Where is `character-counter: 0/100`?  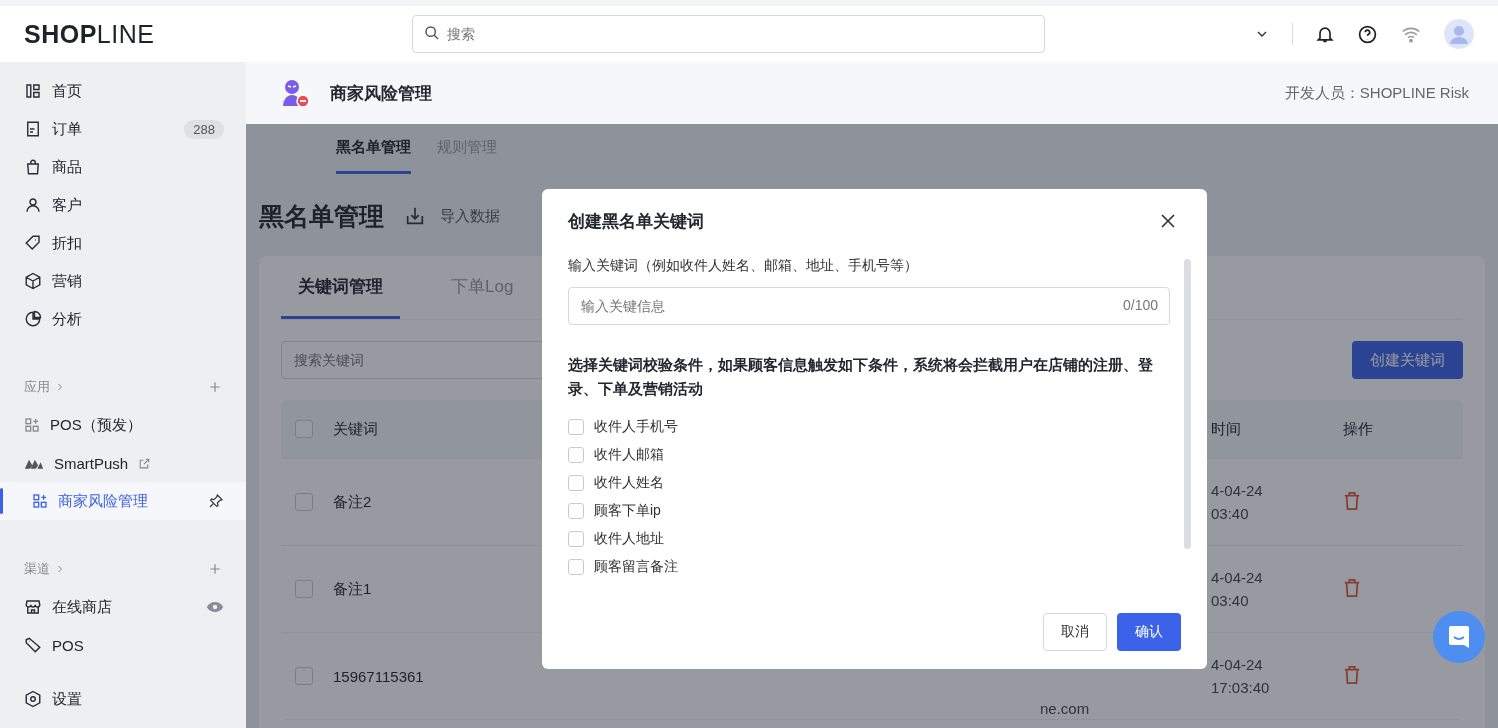
character-counter: 0/100 is located at coordinates (1140, 305).